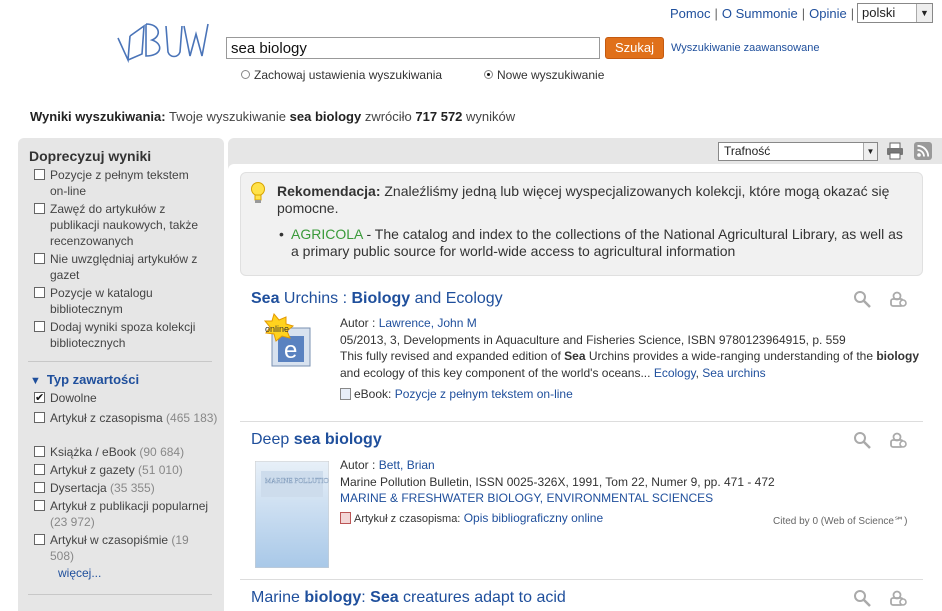 The height and width of the screenshot is (611, 942). Describe the element at coordinates (297, 481) in the screenshot. I see `cover-title: MARINE POLLUTION BULLETIN` at that location.